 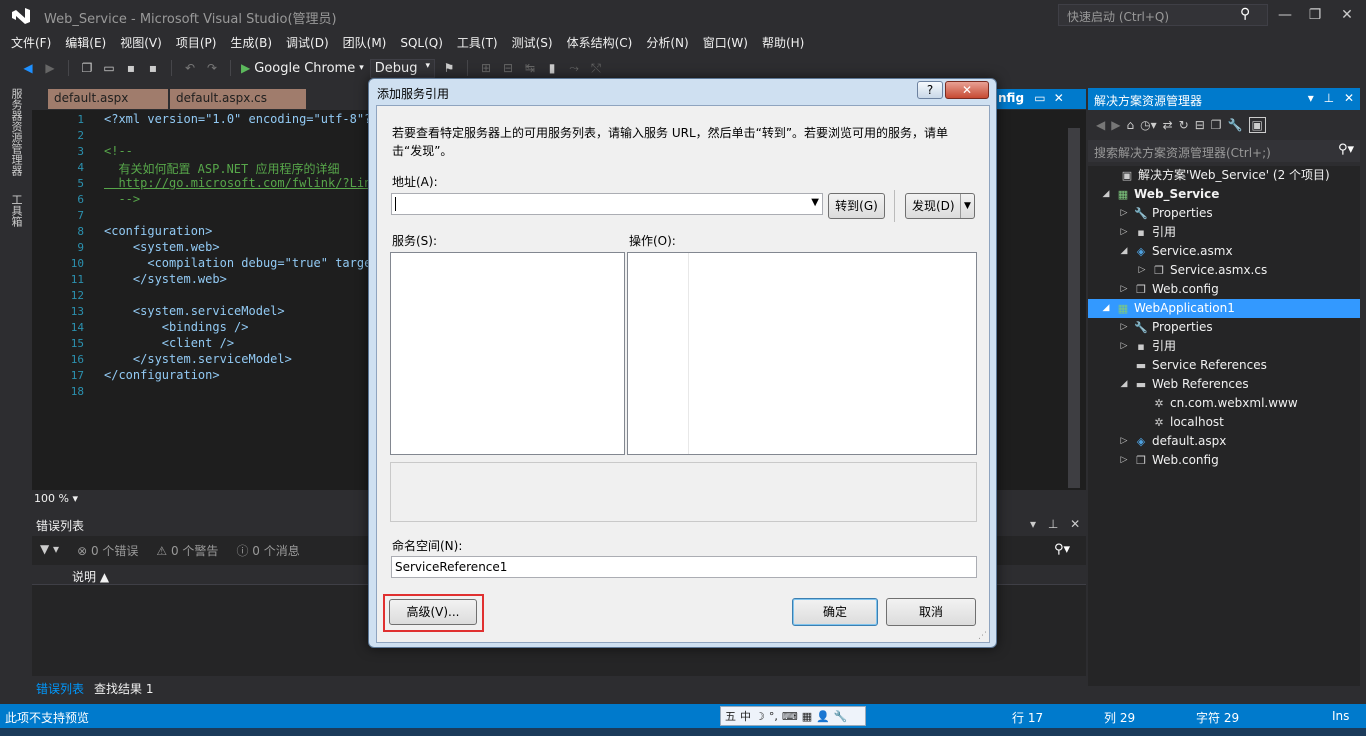 What do you see at coordinates (835, 612) in the screenshot?
I see `ok-button: 确定` at bounding box center [835, 612].